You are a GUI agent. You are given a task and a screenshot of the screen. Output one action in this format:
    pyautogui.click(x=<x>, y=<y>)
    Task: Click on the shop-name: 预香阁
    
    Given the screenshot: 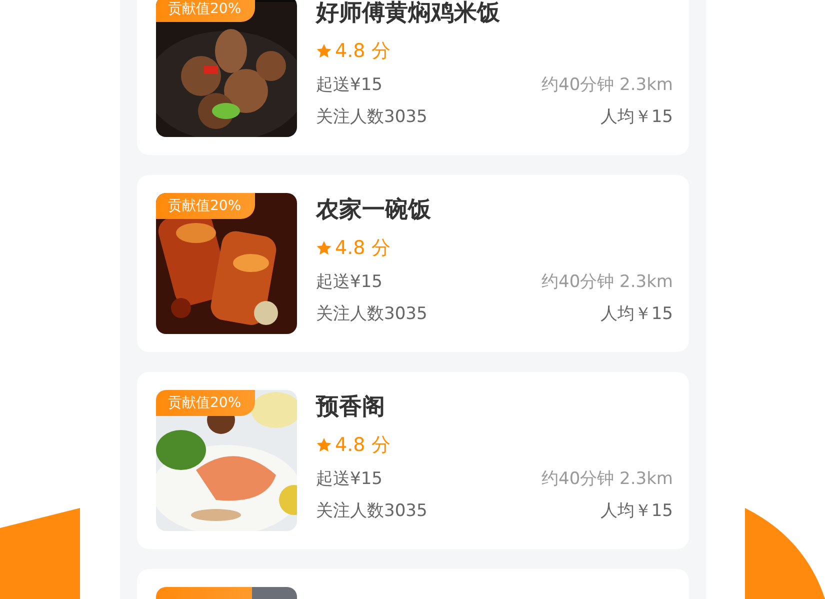 What is the action you would take?
    pyautogui.click(x=351, y=407)
    